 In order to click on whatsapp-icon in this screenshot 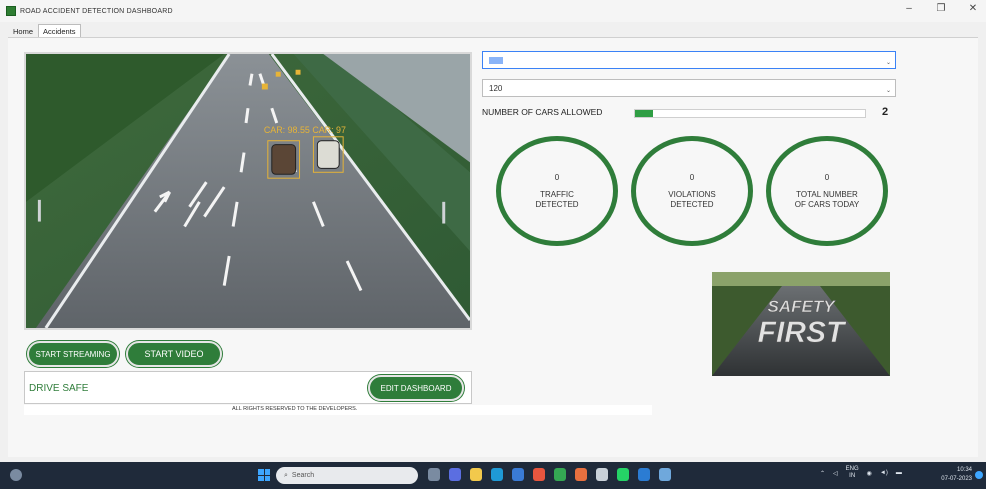, I will do `click(623, 474)`.